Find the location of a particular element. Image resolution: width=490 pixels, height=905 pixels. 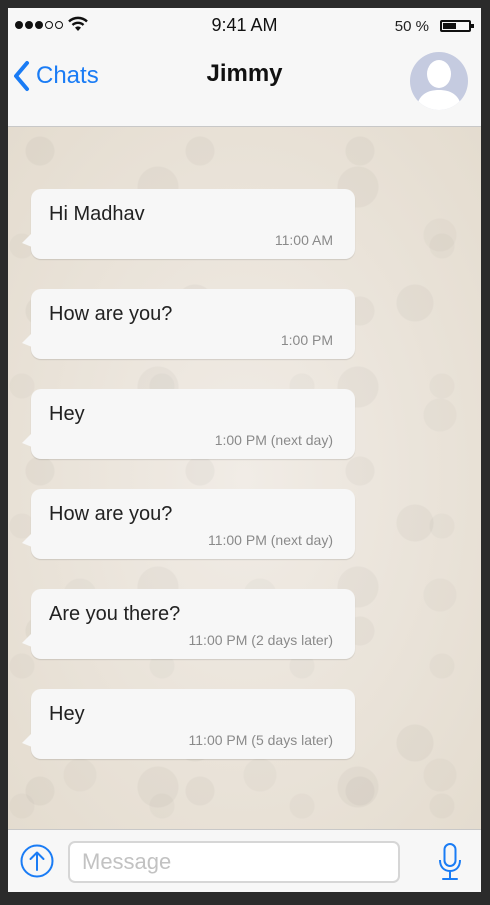

message-timestamp: 11:00 PM (2 days later) is located at coordinates (260, 640).